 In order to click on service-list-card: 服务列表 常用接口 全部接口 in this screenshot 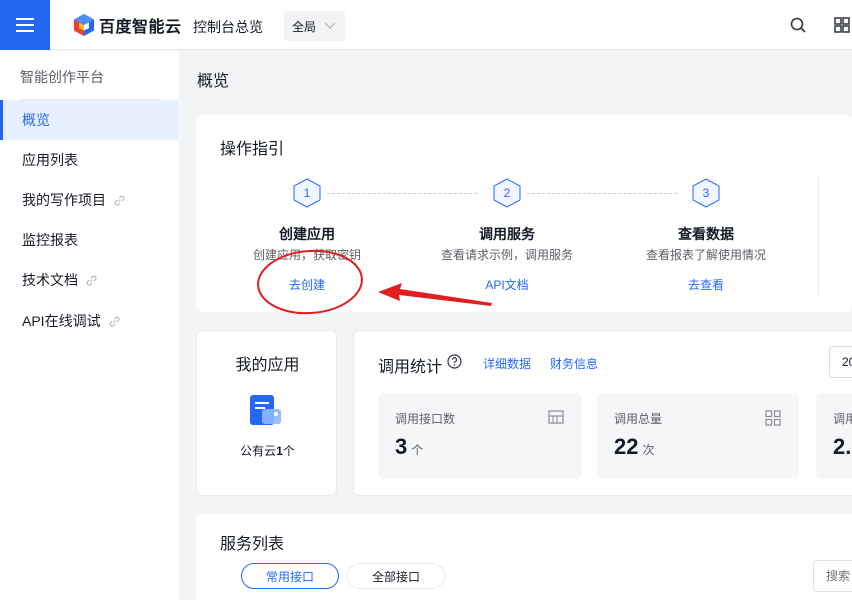, I will do `click(524, 557)`.